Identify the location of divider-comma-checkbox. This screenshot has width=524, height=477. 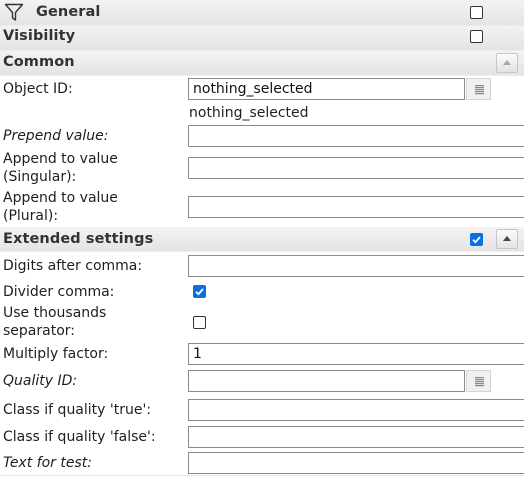
(199, 291).